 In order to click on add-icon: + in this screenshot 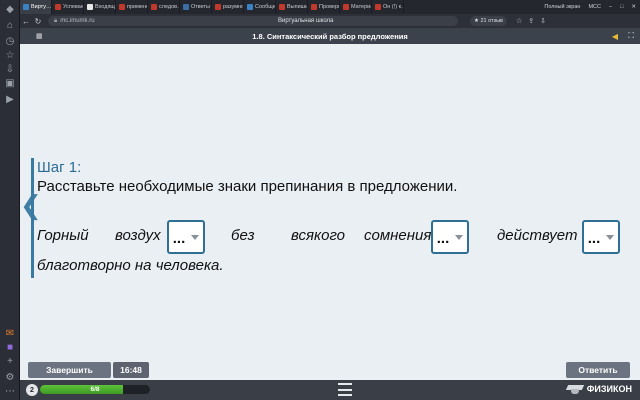, I will do `click(10, 362)`.